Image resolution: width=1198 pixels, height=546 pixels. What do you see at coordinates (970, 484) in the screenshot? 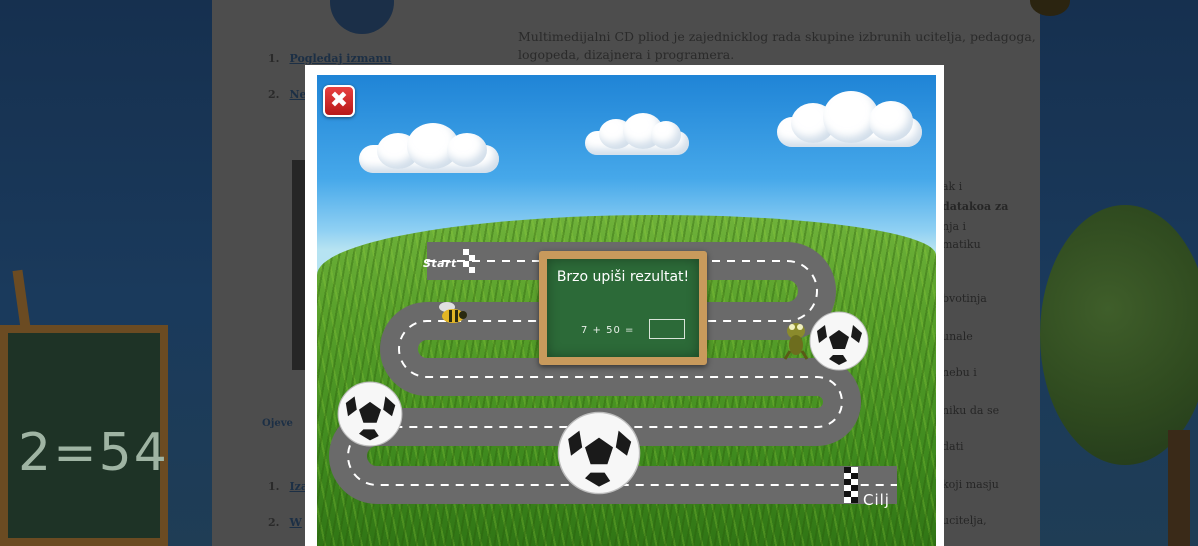
I see `side-text: koji masju` at bounding box center [970, 484].